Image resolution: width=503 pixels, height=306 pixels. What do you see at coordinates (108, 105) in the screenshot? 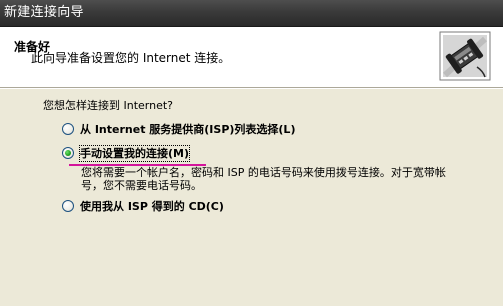
I see `connection-question: 您想怎样连接到 Internet?` at bounding box center [108, 105].